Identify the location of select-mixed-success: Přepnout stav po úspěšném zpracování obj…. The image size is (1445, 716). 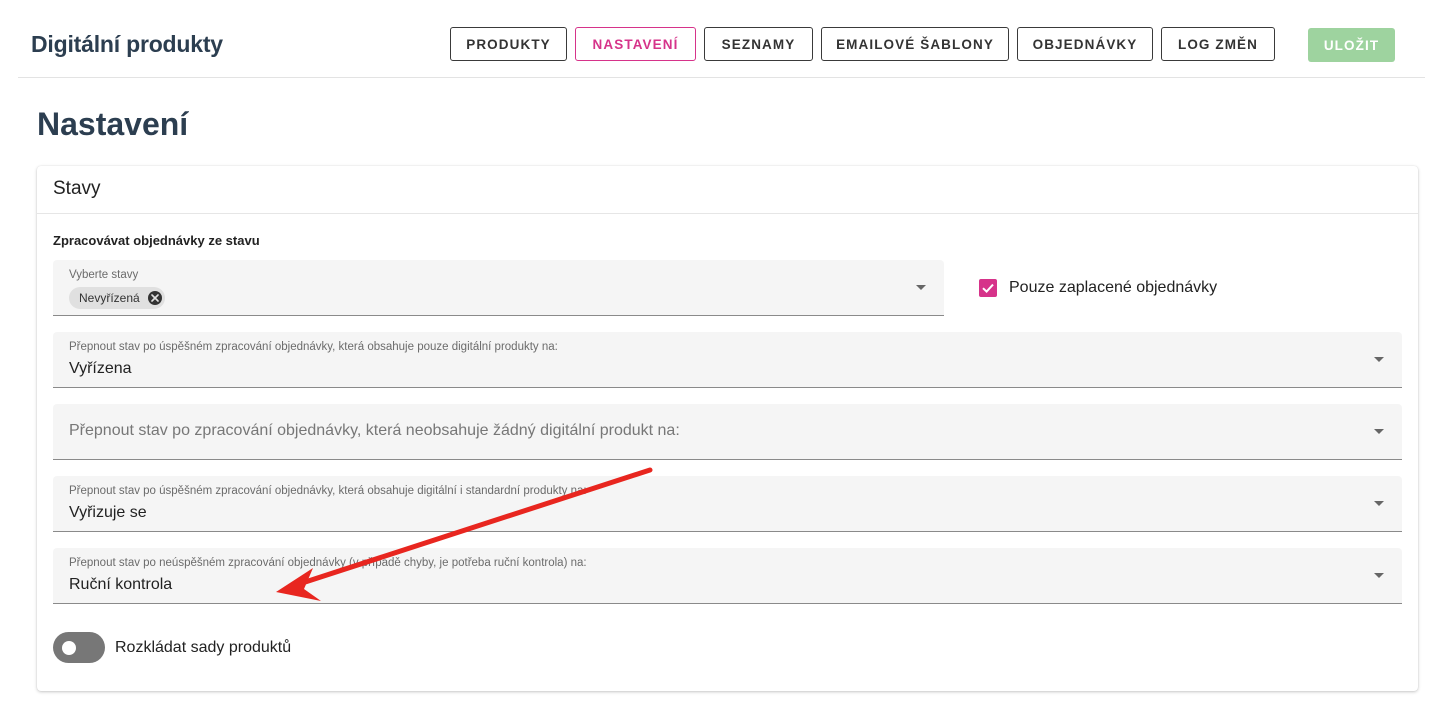
(727, 504).